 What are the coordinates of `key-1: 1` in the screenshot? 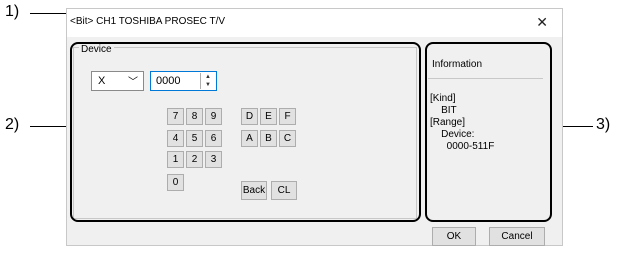 It's located at (175, 159).